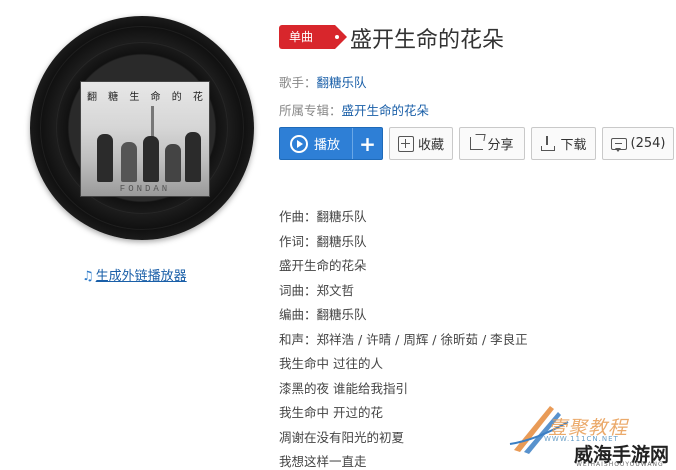 This screenshot has height=470, width=676. What do you see at coordinates (573, 145) in the screenshot?
I see `download-label: 下载` at bounding box center [573, 145].